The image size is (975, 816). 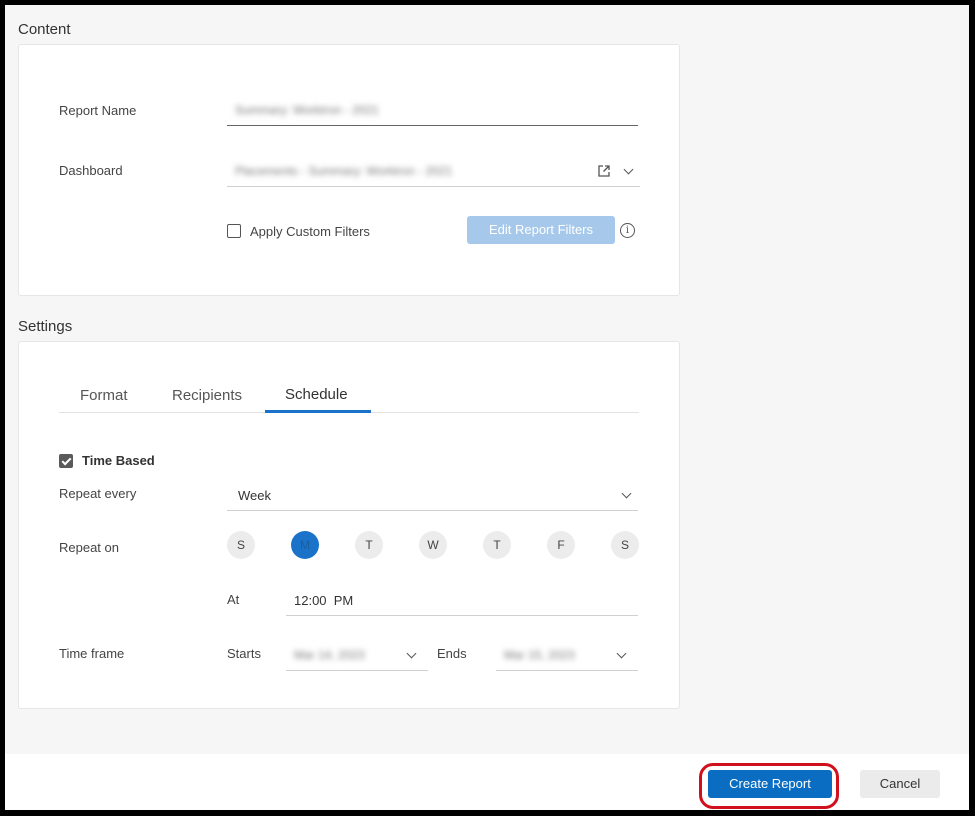 I want to click on settings-section-title: Settings, so click(x=45, y=326).